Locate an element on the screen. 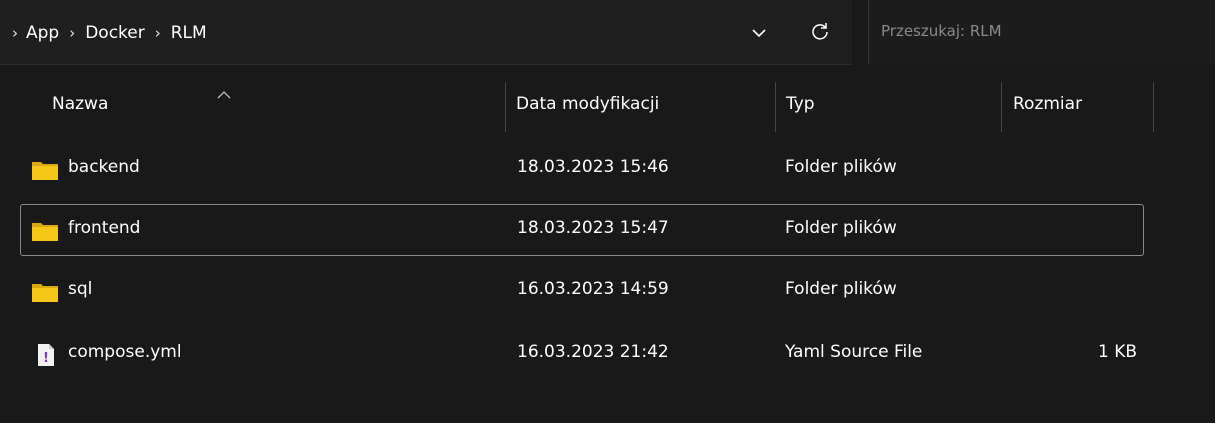  refresh-icon is located at coordinates (820, 31).